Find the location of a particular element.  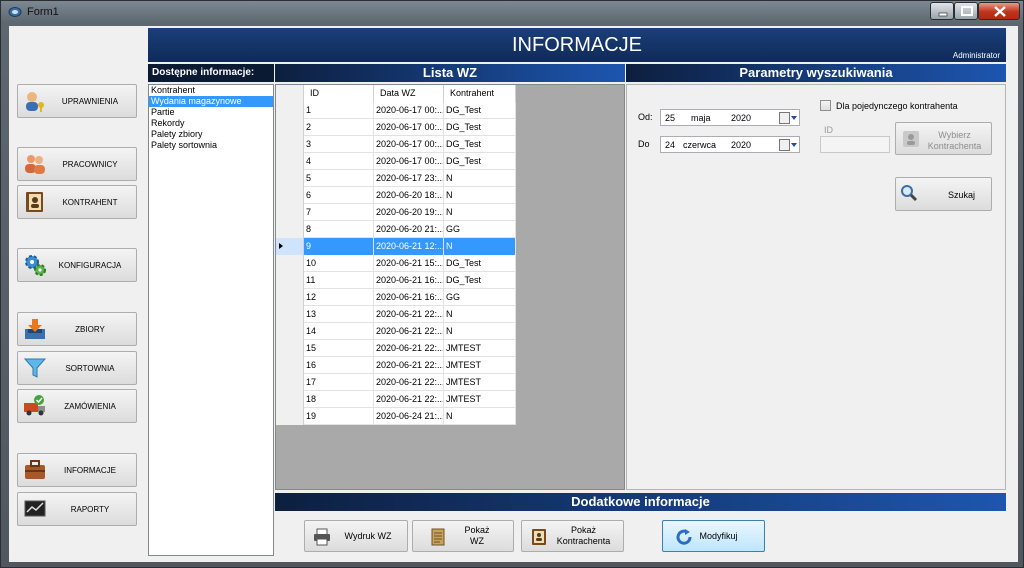

table-row: 6 2020-06-20 18:... N is located at coordinates (396, 195).